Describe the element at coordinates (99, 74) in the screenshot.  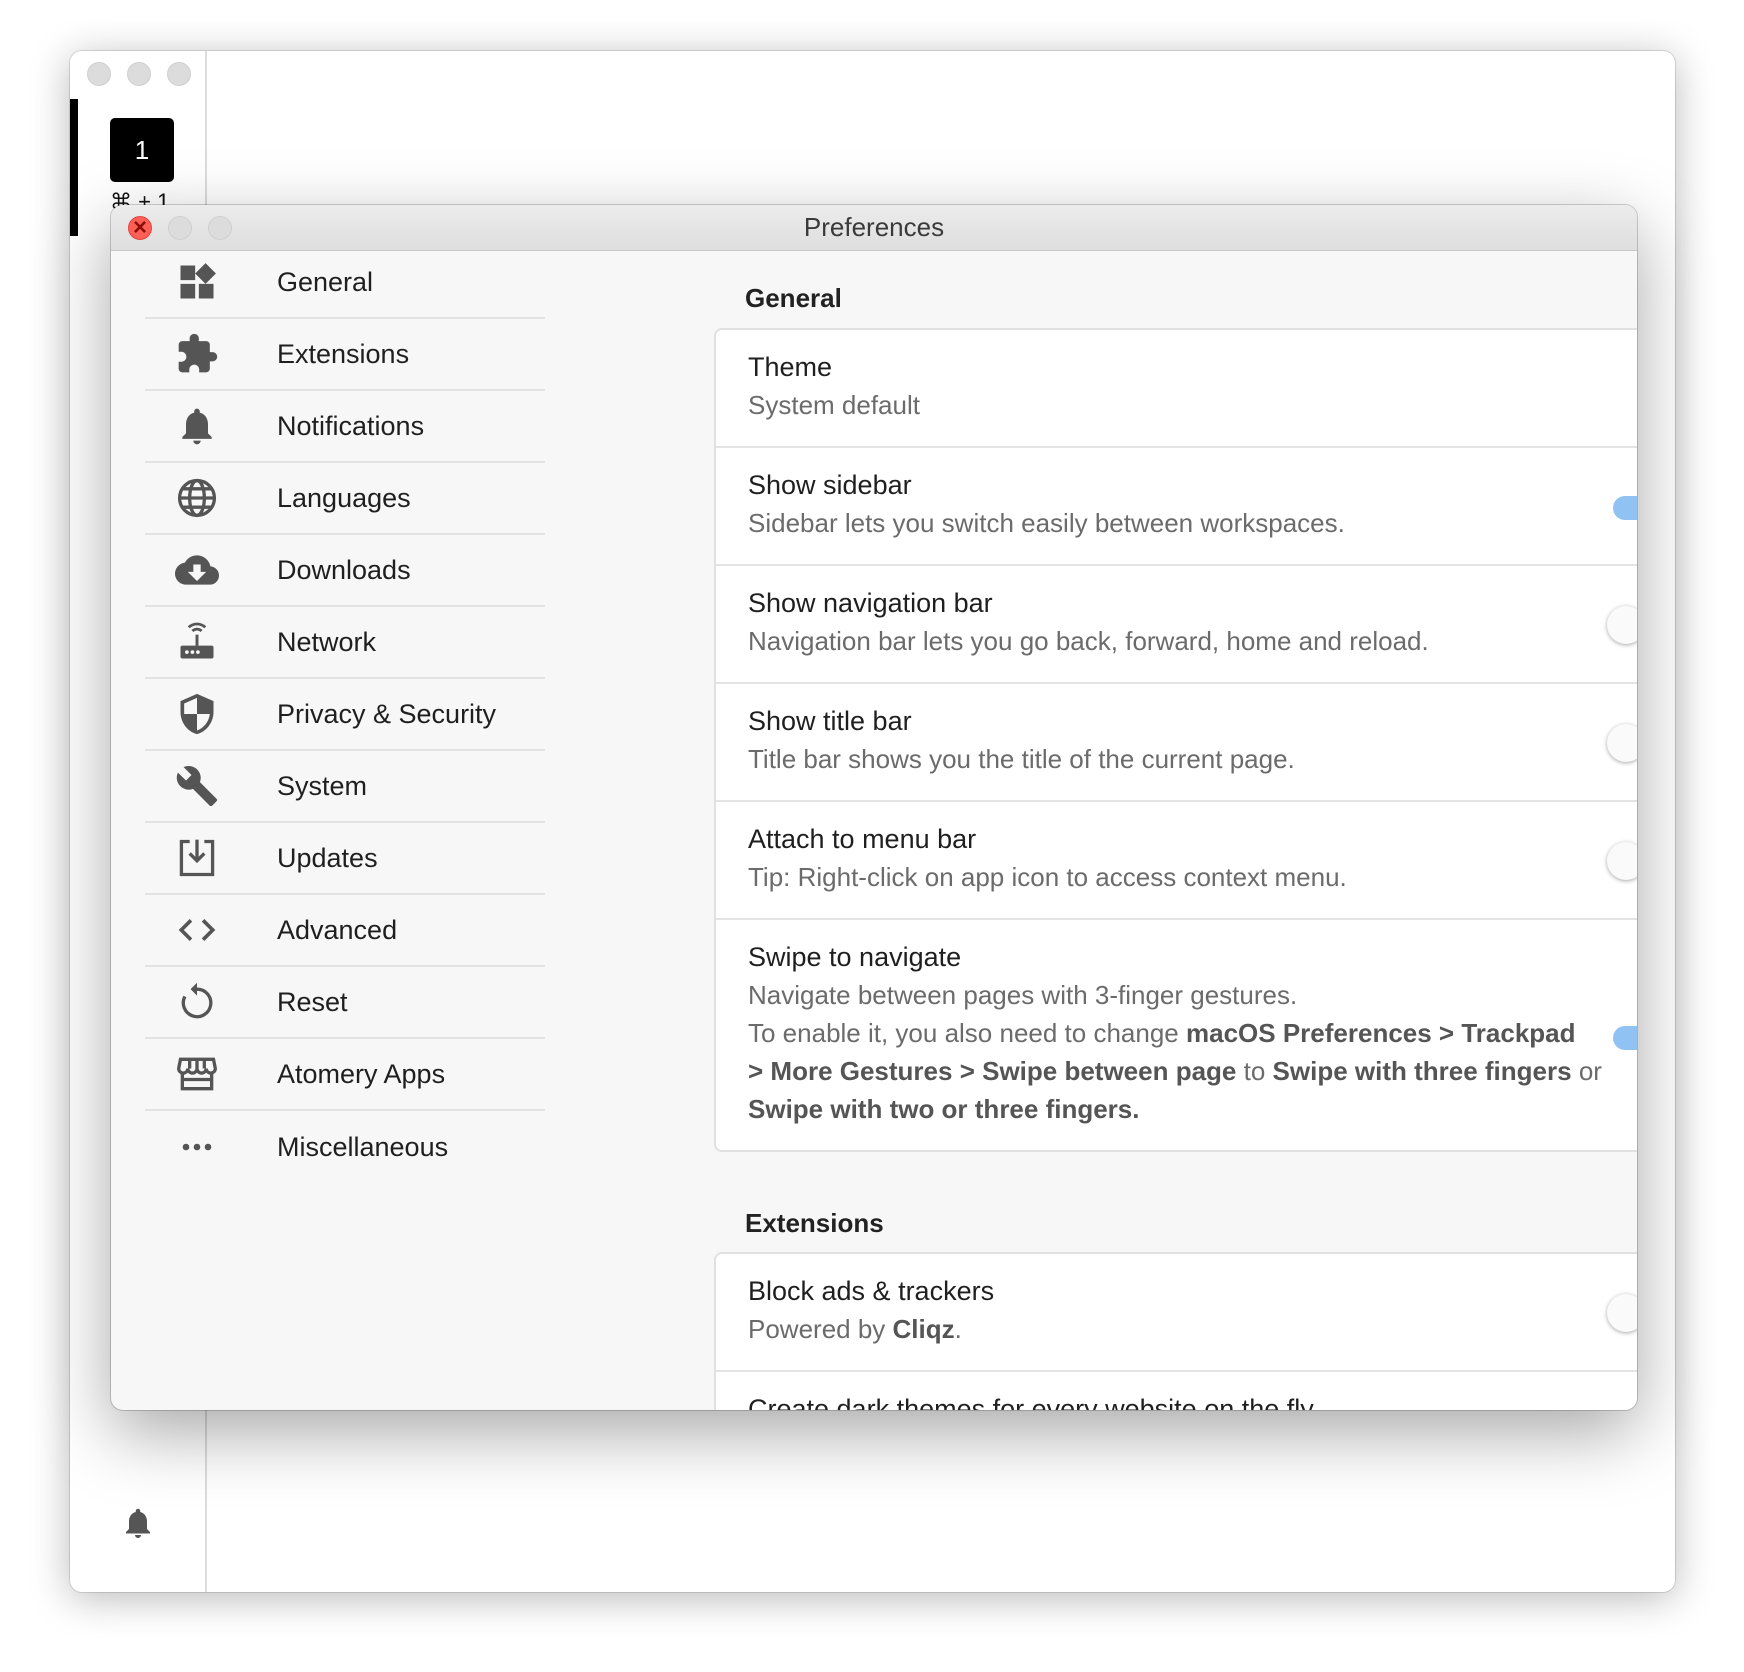
I see `main-close-button` at that location.